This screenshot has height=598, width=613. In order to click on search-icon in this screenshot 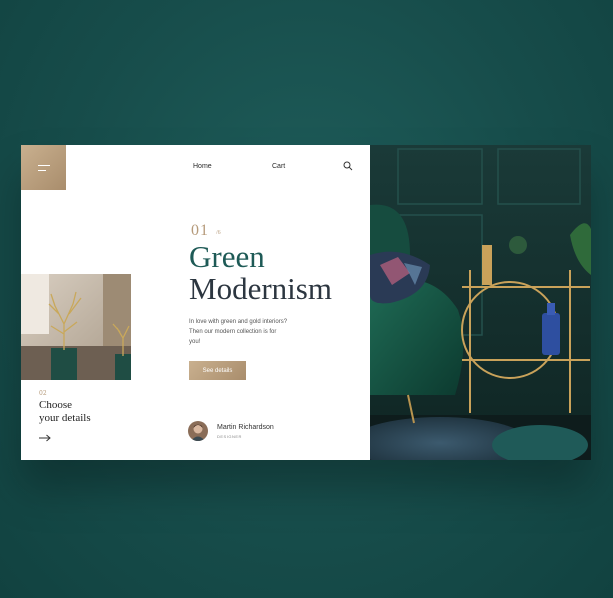, I will do `click(348, 166)`.